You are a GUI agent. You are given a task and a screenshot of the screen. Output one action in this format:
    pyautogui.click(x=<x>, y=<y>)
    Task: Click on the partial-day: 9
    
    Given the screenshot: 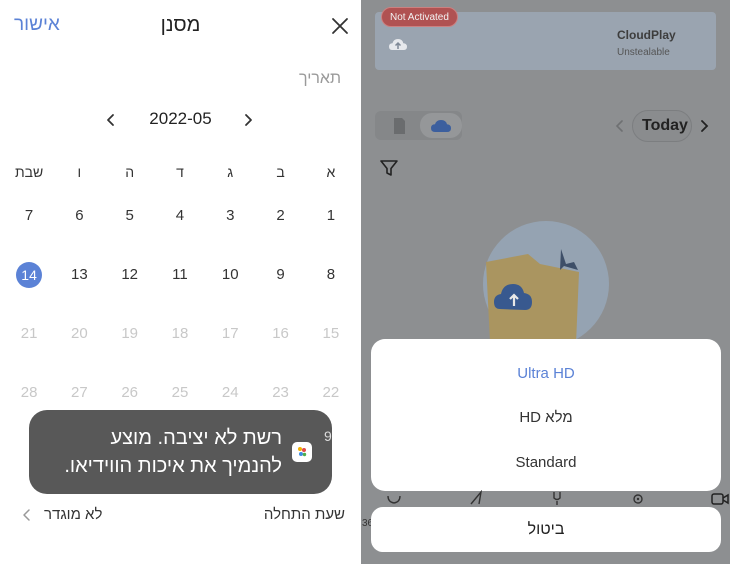 What is the action you would take?
    pyautogui.click(x=328, y=436)
    